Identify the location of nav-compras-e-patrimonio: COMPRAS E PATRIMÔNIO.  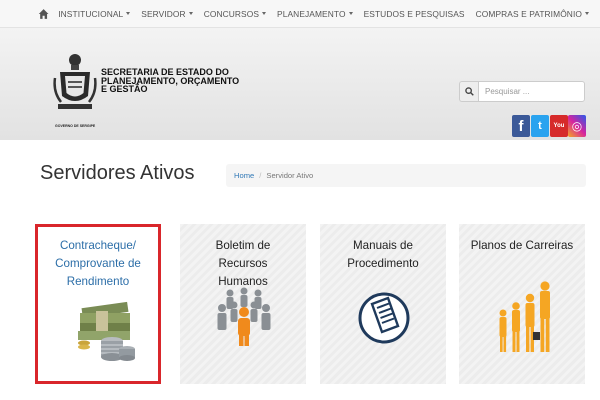
(532, 14).